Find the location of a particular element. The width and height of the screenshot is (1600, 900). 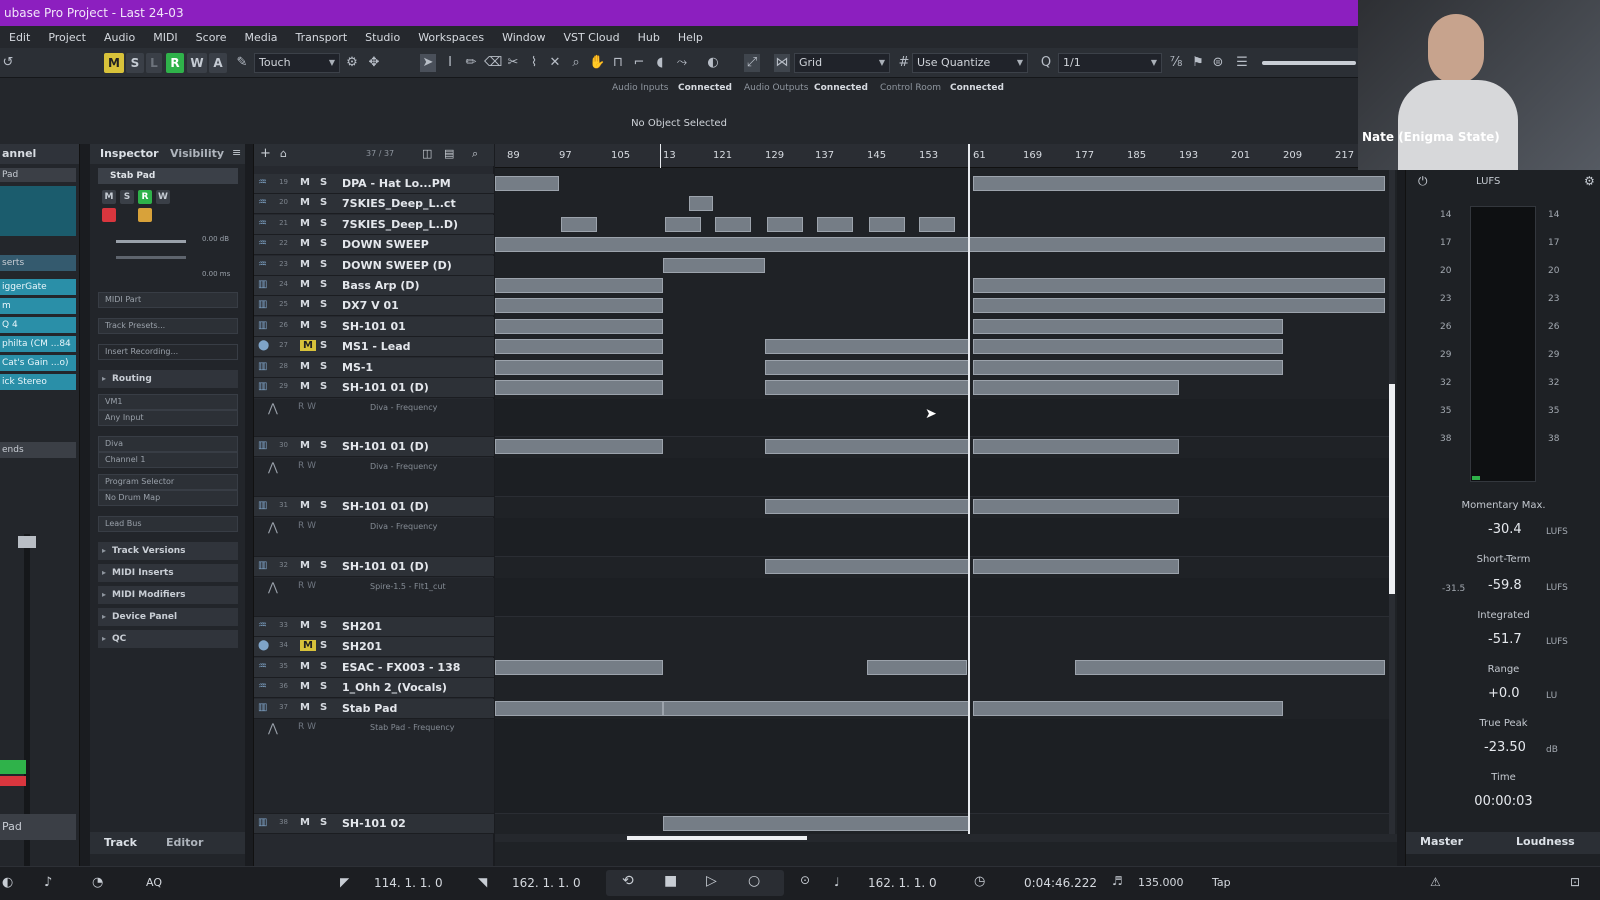

menu-audio: Audio is located at coordinates (119, 37).